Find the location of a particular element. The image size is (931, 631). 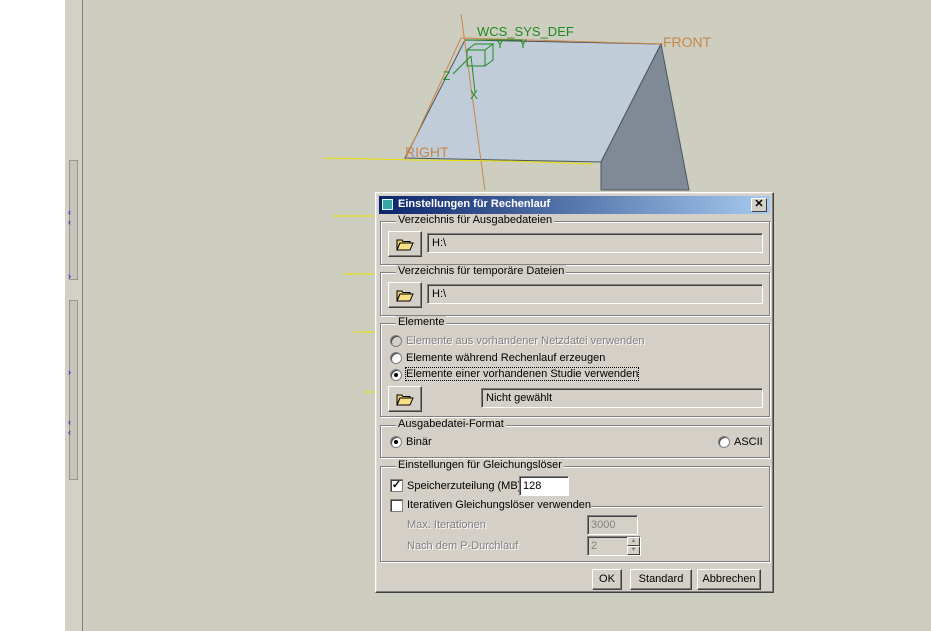

temp-dir-browse-button is located at coordinates (405, 295).